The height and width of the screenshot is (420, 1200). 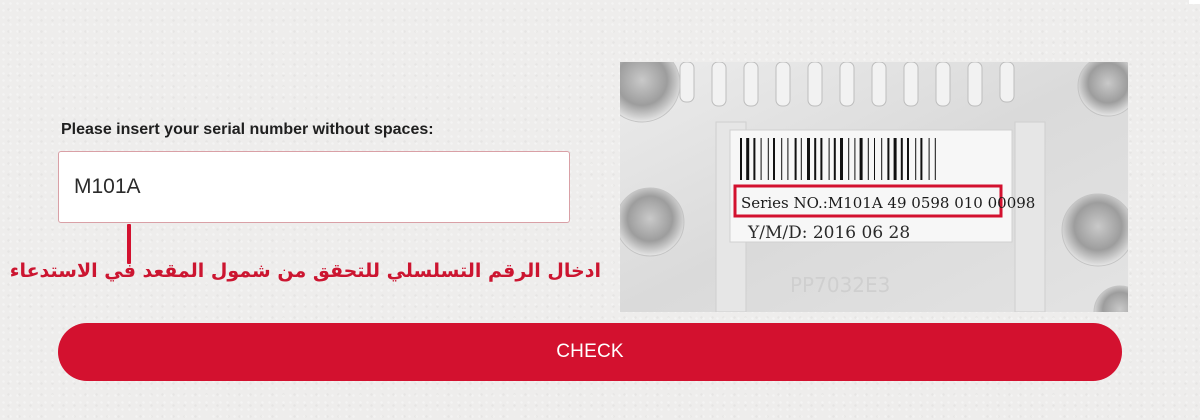 What do you see at coordinates (888, 203) in the screenshot?
I see `photo-series-number: Series NO.:M101A 49 0598 010 00098` at bounding box center [888, 203].